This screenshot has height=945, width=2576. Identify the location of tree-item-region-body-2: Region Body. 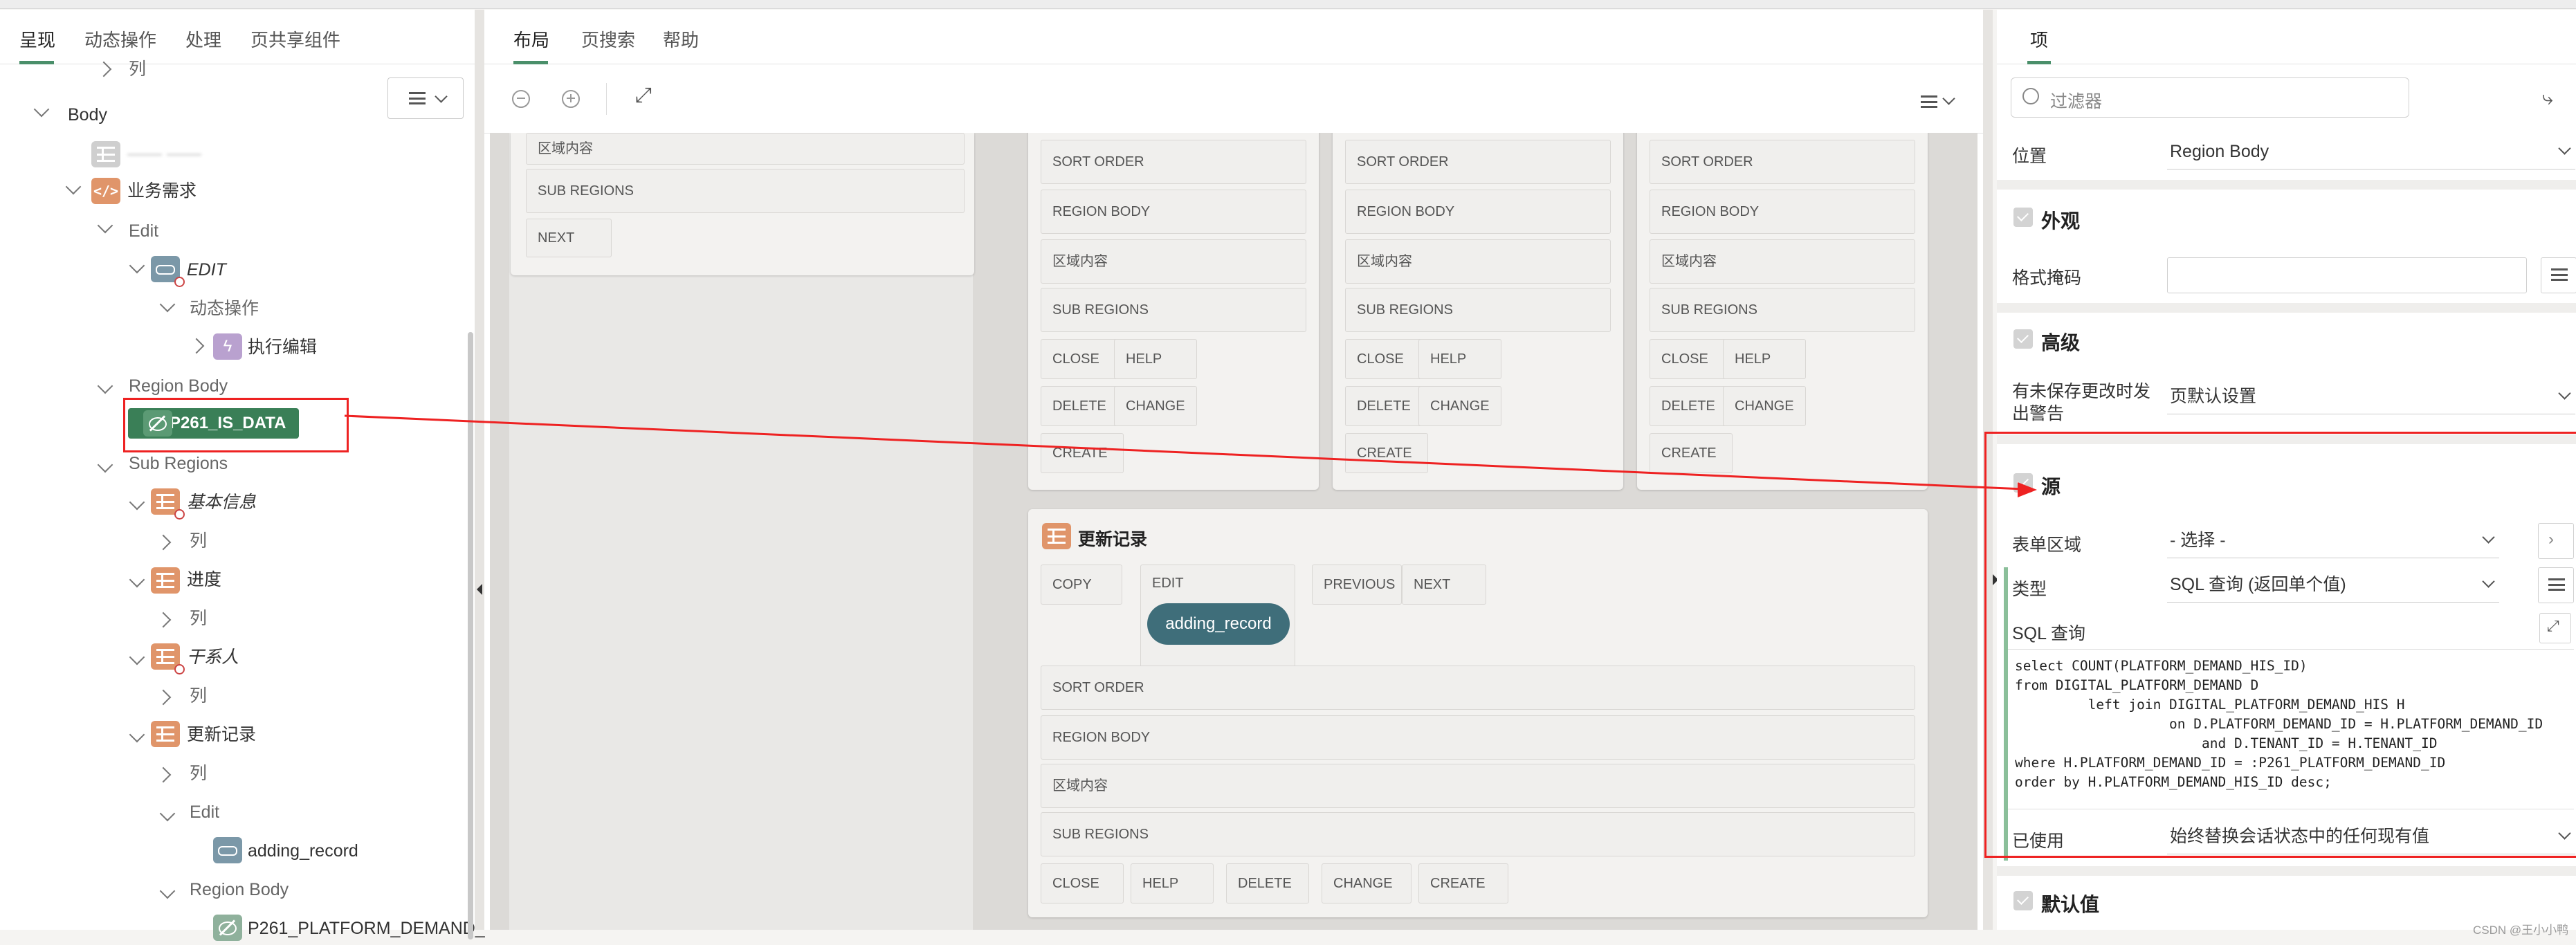
(240, 889).